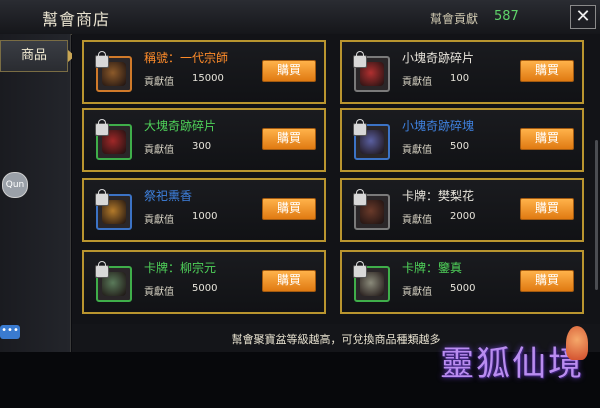 The image size is (600, 408). I want to click on item-name: 卡牌：柳宗元, so click(180, 268).